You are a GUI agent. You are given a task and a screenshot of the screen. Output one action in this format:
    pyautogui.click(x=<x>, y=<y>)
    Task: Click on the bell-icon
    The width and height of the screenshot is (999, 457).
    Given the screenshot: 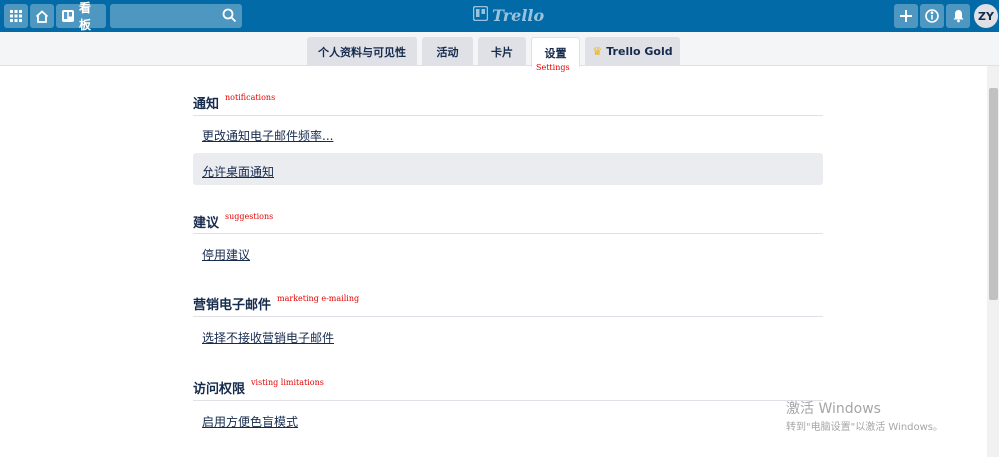 What is the action you would take?
    pyautogui.click(x=958, y=16)
    